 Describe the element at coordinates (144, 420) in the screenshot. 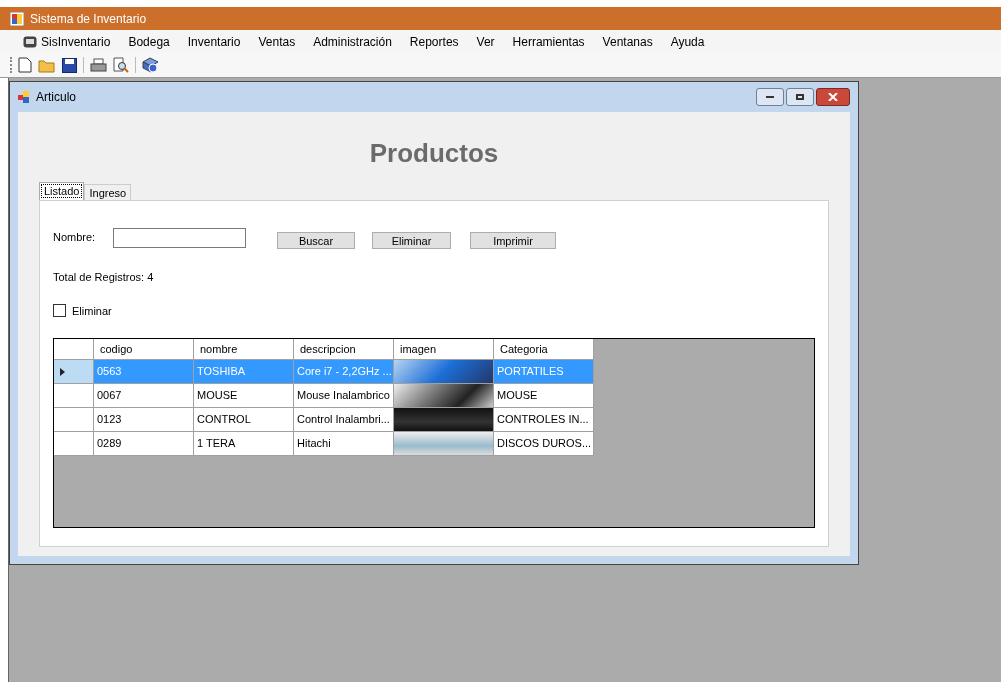

I see `table-cell: 0123` at that location.